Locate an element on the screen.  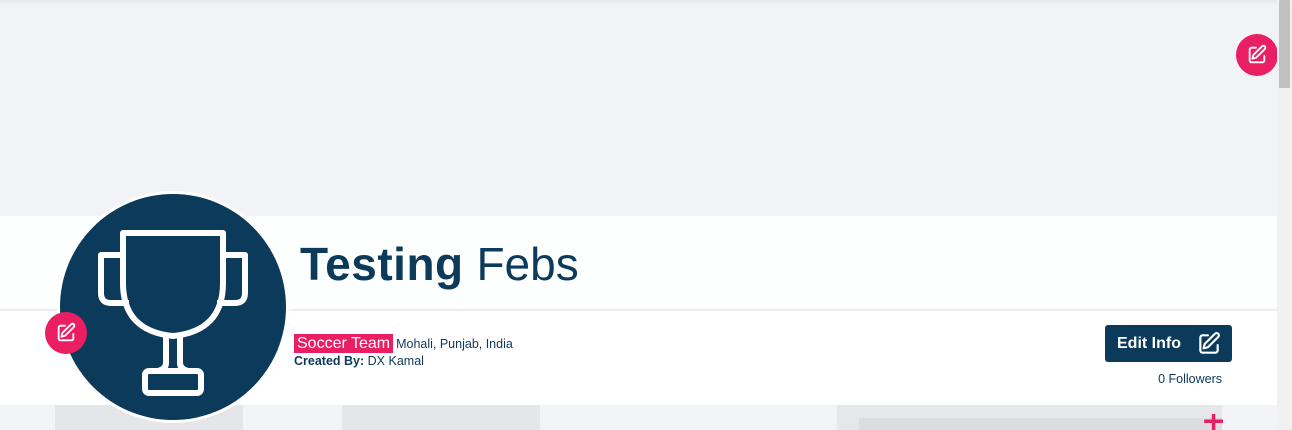
avatar-circle is located at coordinates (173, 307).